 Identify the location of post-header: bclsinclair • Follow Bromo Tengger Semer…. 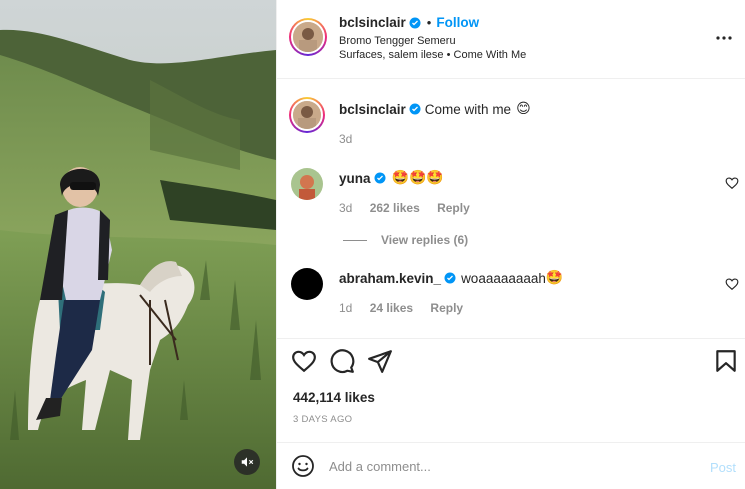
(511, 39).